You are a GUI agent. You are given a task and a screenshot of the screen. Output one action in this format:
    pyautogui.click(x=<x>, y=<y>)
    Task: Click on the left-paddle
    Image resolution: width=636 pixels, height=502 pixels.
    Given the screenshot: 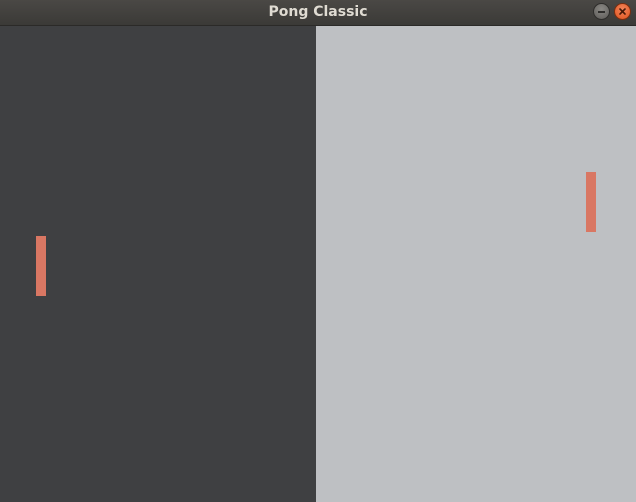 What is the action you would take?
    pyautogui.click(x=41, y=266)
    